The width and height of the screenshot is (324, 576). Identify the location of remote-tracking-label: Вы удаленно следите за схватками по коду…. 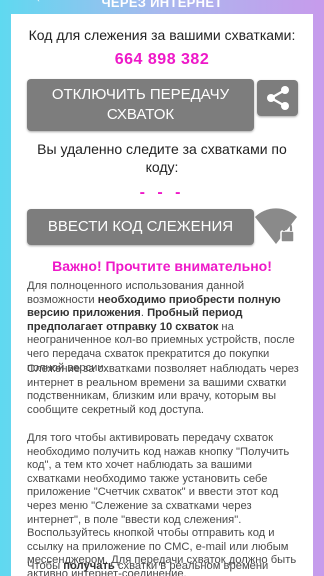
(162, 158).